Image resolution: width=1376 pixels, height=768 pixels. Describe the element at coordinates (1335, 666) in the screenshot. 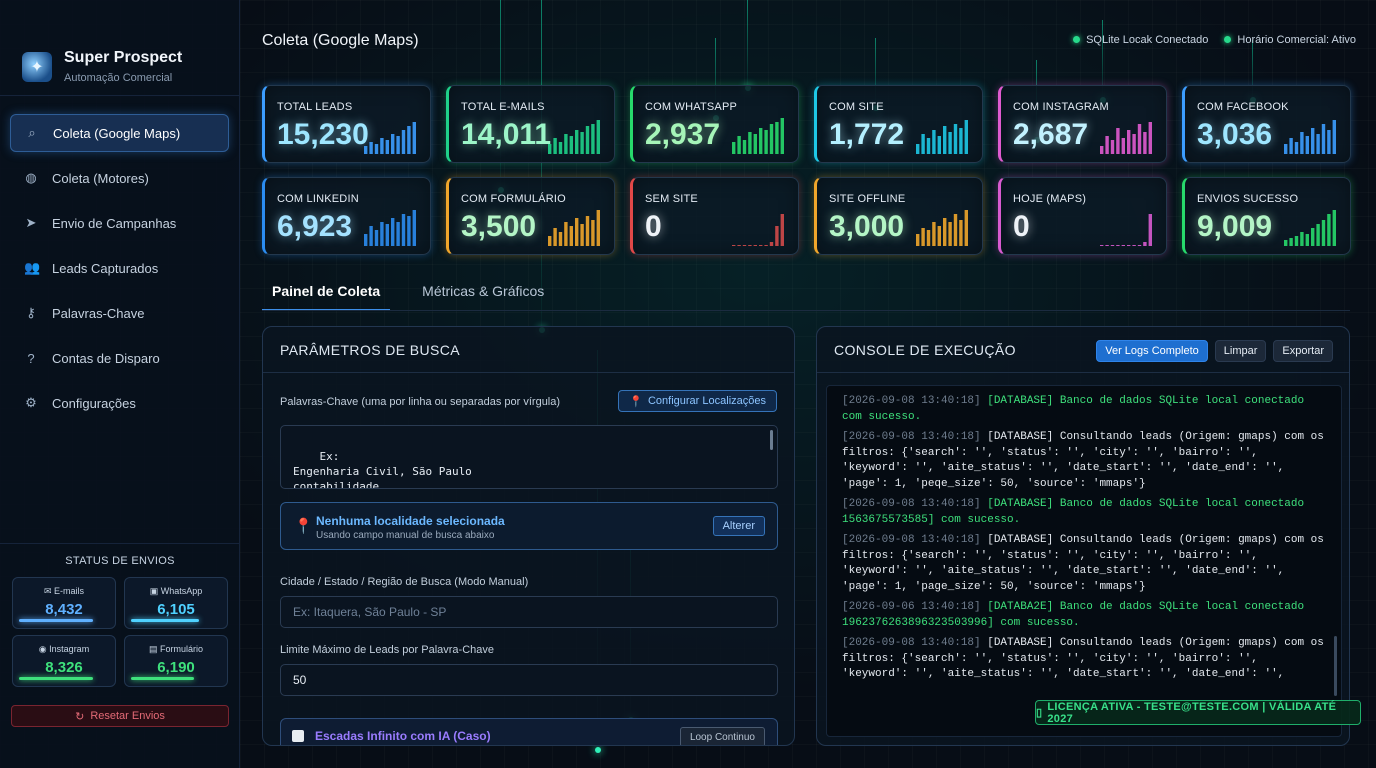

I see `console-scrollbar` at that location.